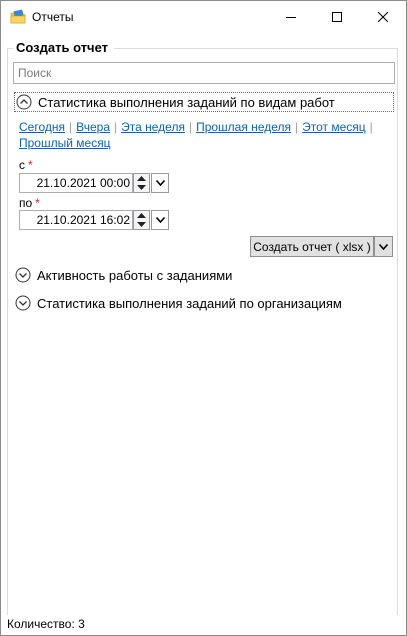 The image size is (407, 636). I want to click on minimize-button, so click(291, 16).